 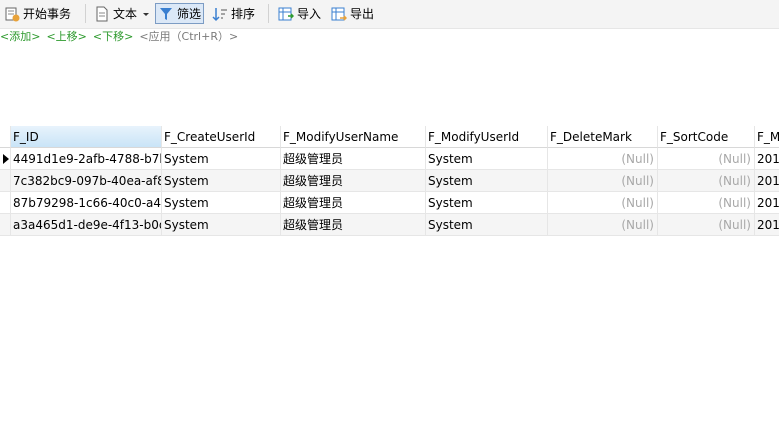 What do you see at coordinates (20, 36) in the screenshot?
I see `add-filter-link: <添加>` at bounding box center [20, 36].